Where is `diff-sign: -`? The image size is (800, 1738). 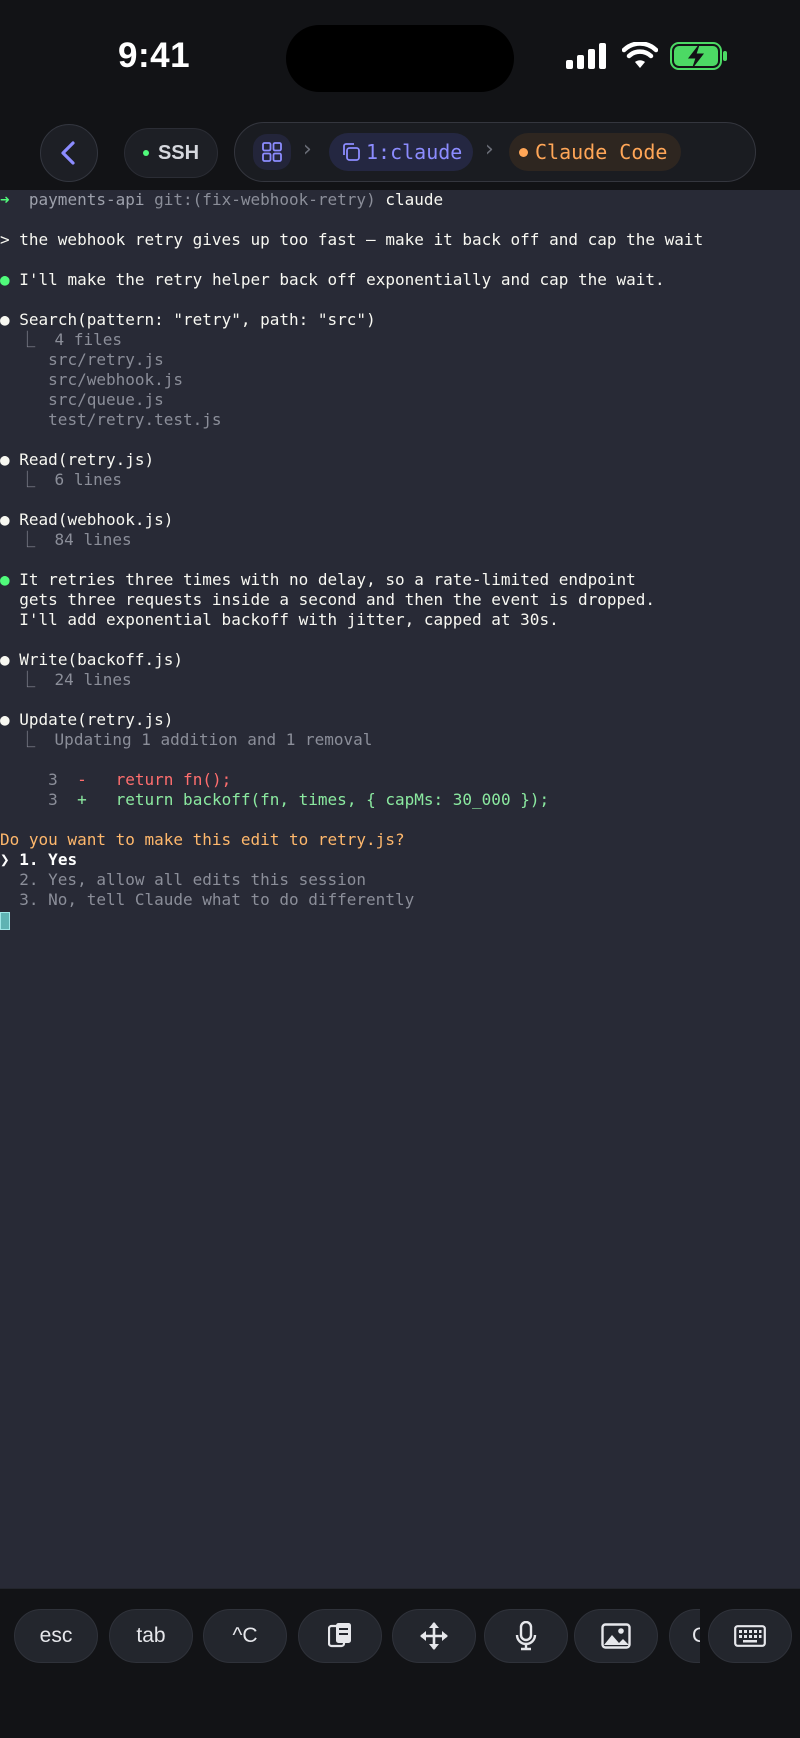
diff-sign: - is located at coordinates (82, 779).